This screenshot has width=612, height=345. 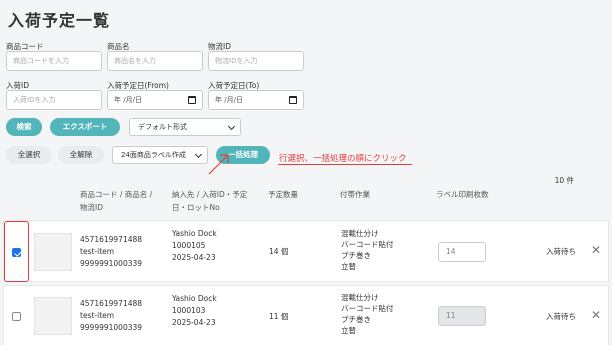 I want to click on header-destination: 納入先 / 入荷ID・予定日・ロットNo, so click(x=210, y=201).